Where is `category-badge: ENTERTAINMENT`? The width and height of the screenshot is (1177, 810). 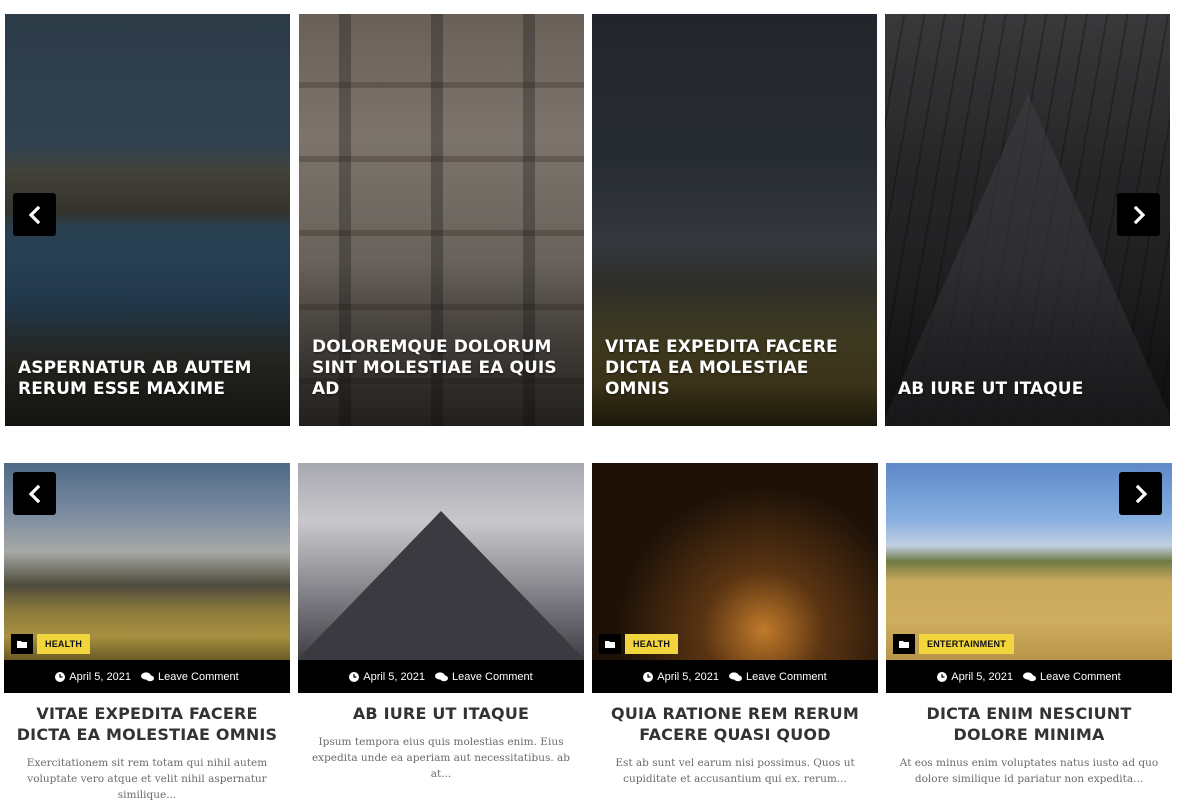
category-badge: ENTERTAINMENT is located at coordinates (966, 644).